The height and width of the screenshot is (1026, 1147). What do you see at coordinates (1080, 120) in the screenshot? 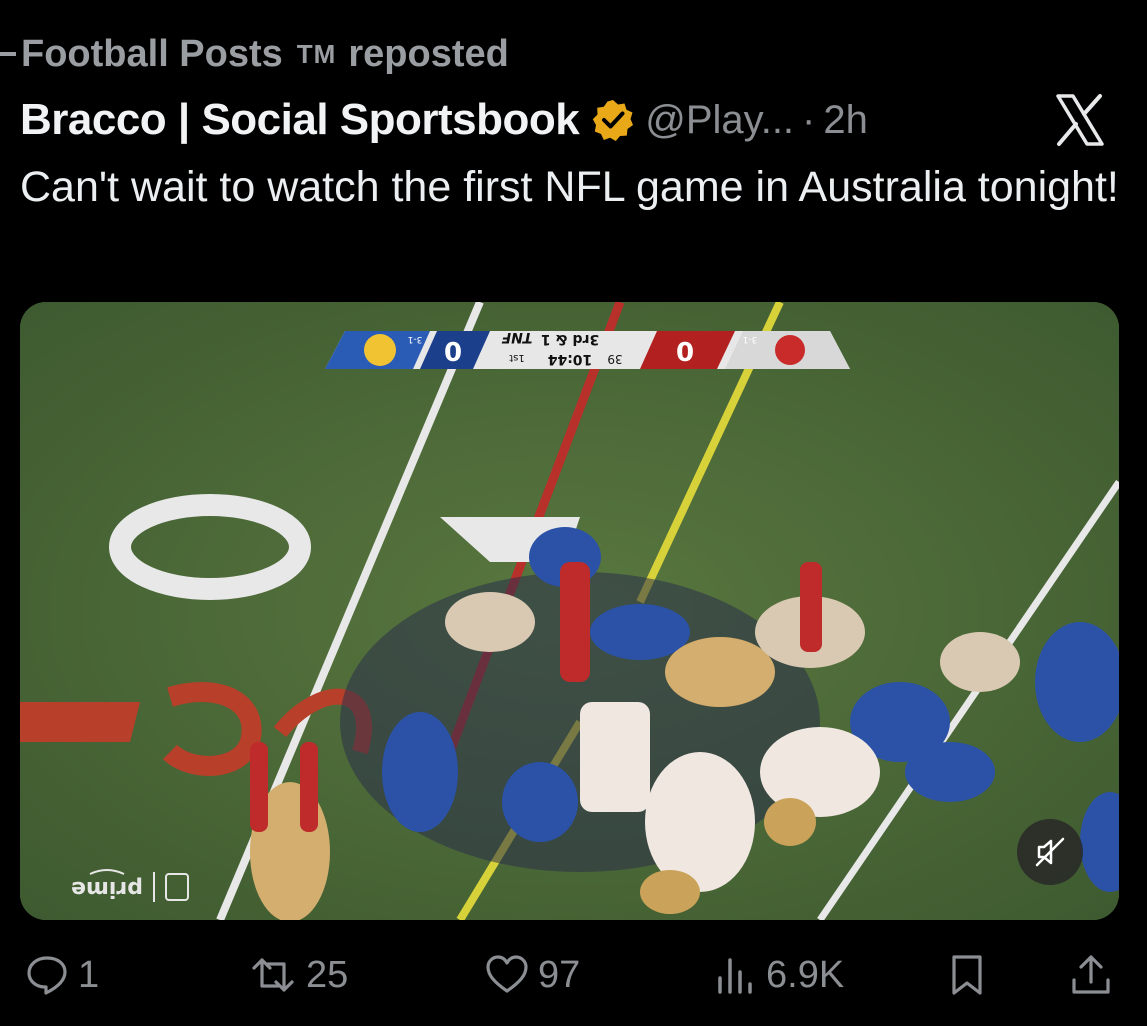
I see `x-logo-icon` at bounding box center [1080, 120].